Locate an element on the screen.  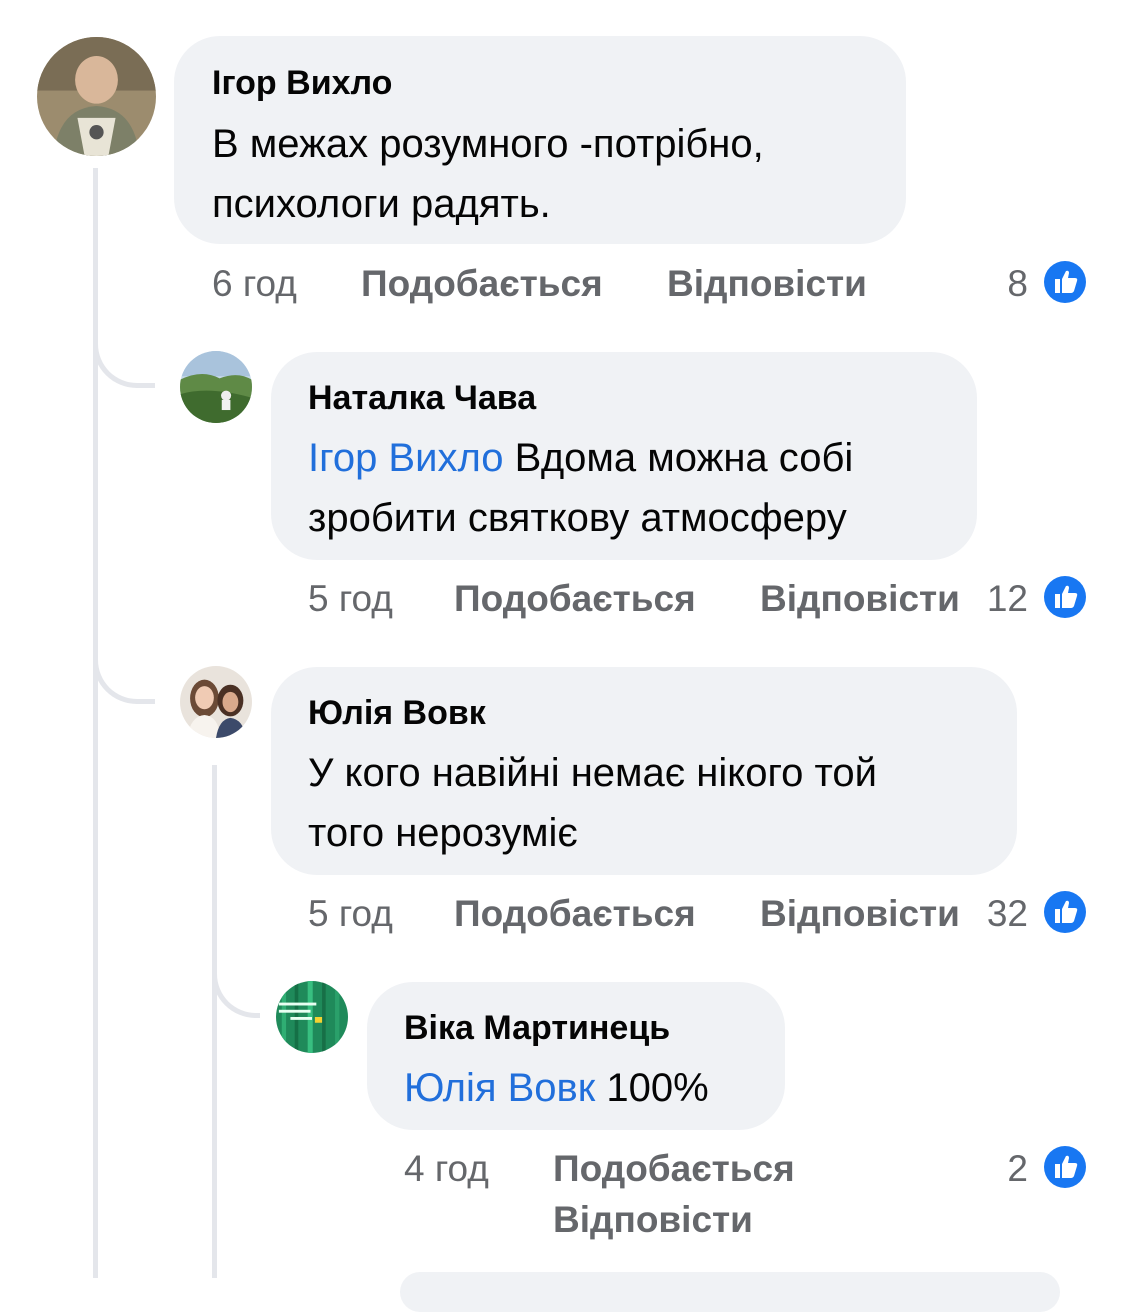
comment-text-line-2: того нерозуміє is located at coordinates (443, 833).